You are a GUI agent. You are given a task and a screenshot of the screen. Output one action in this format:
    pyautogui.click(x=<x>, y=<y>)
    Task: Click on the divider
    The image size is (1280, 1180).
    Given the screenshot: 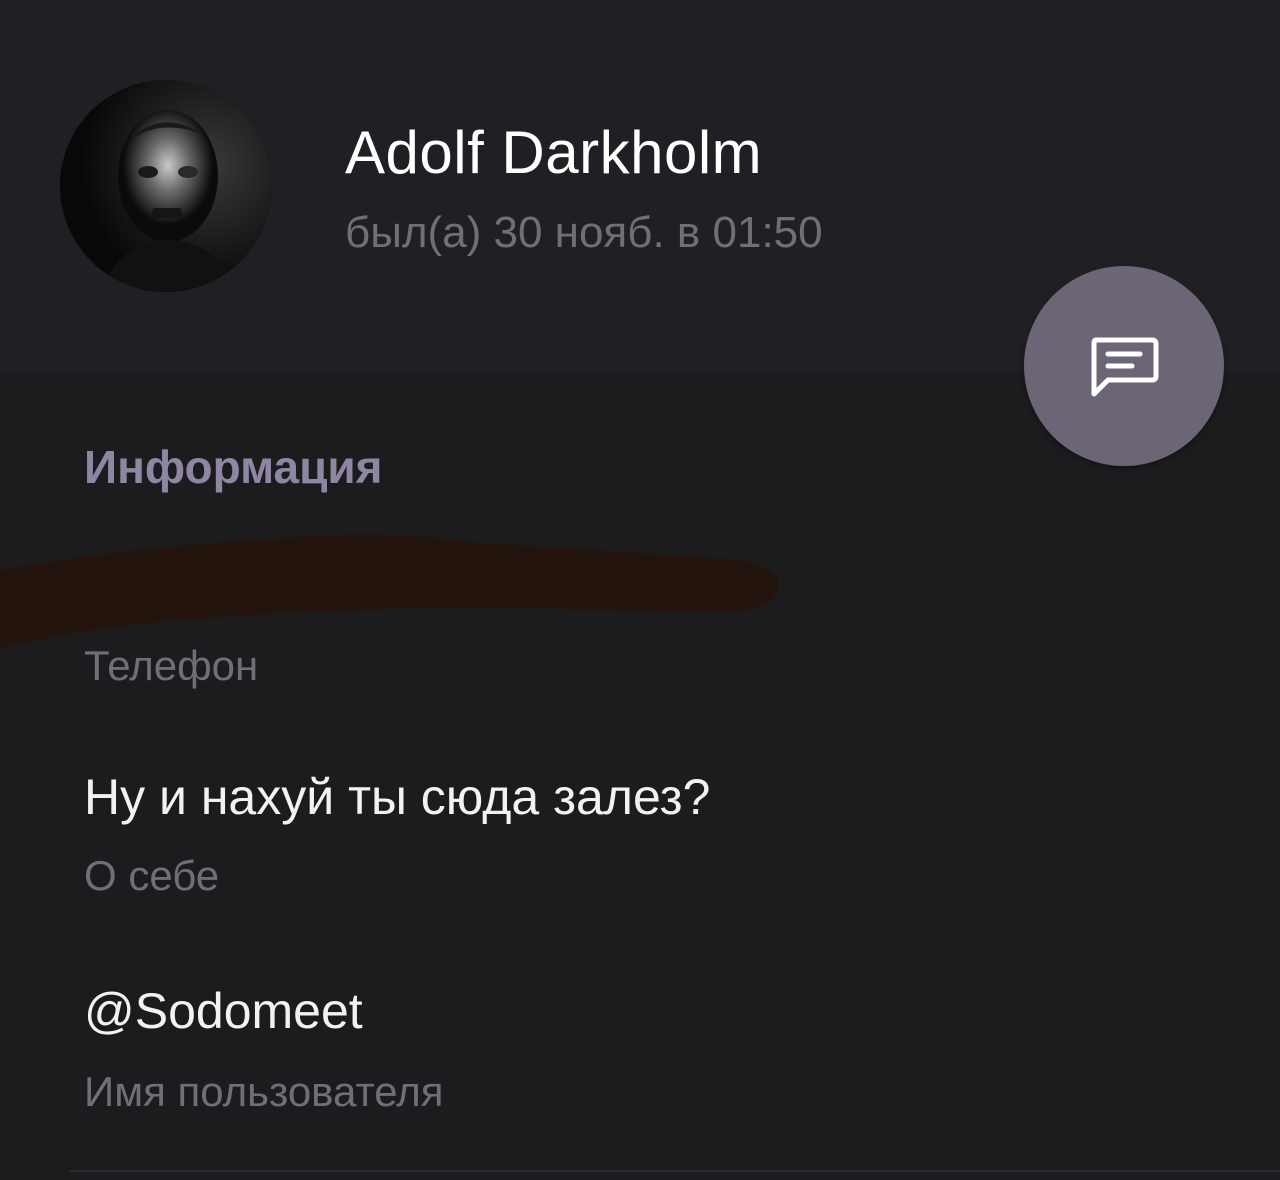 What is the action you would take?
    pyautogui.click(x=675, y=1171)
    